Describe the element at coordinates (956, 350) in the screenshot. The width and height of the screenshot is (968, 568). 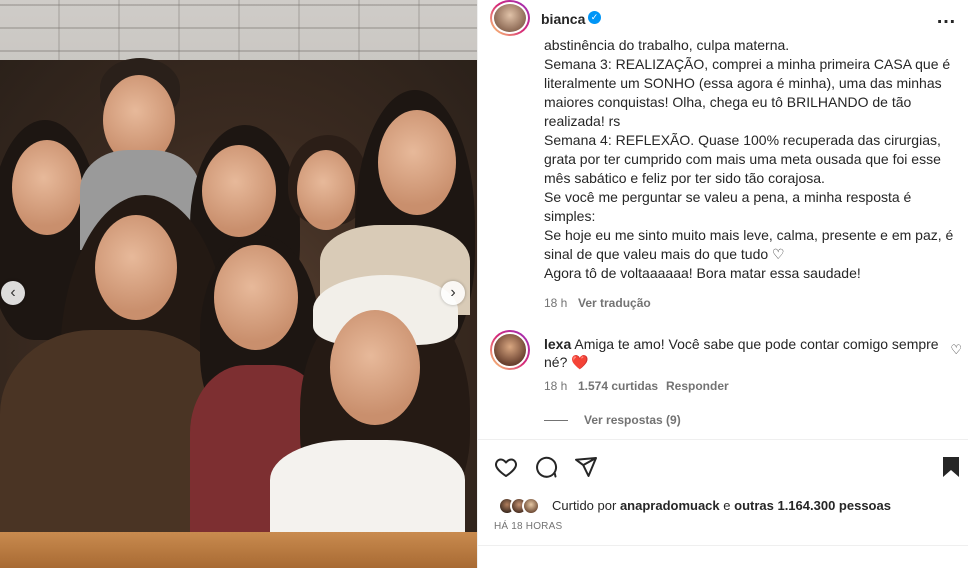
I see `comment-like-heart-icon: ♡` at that location.